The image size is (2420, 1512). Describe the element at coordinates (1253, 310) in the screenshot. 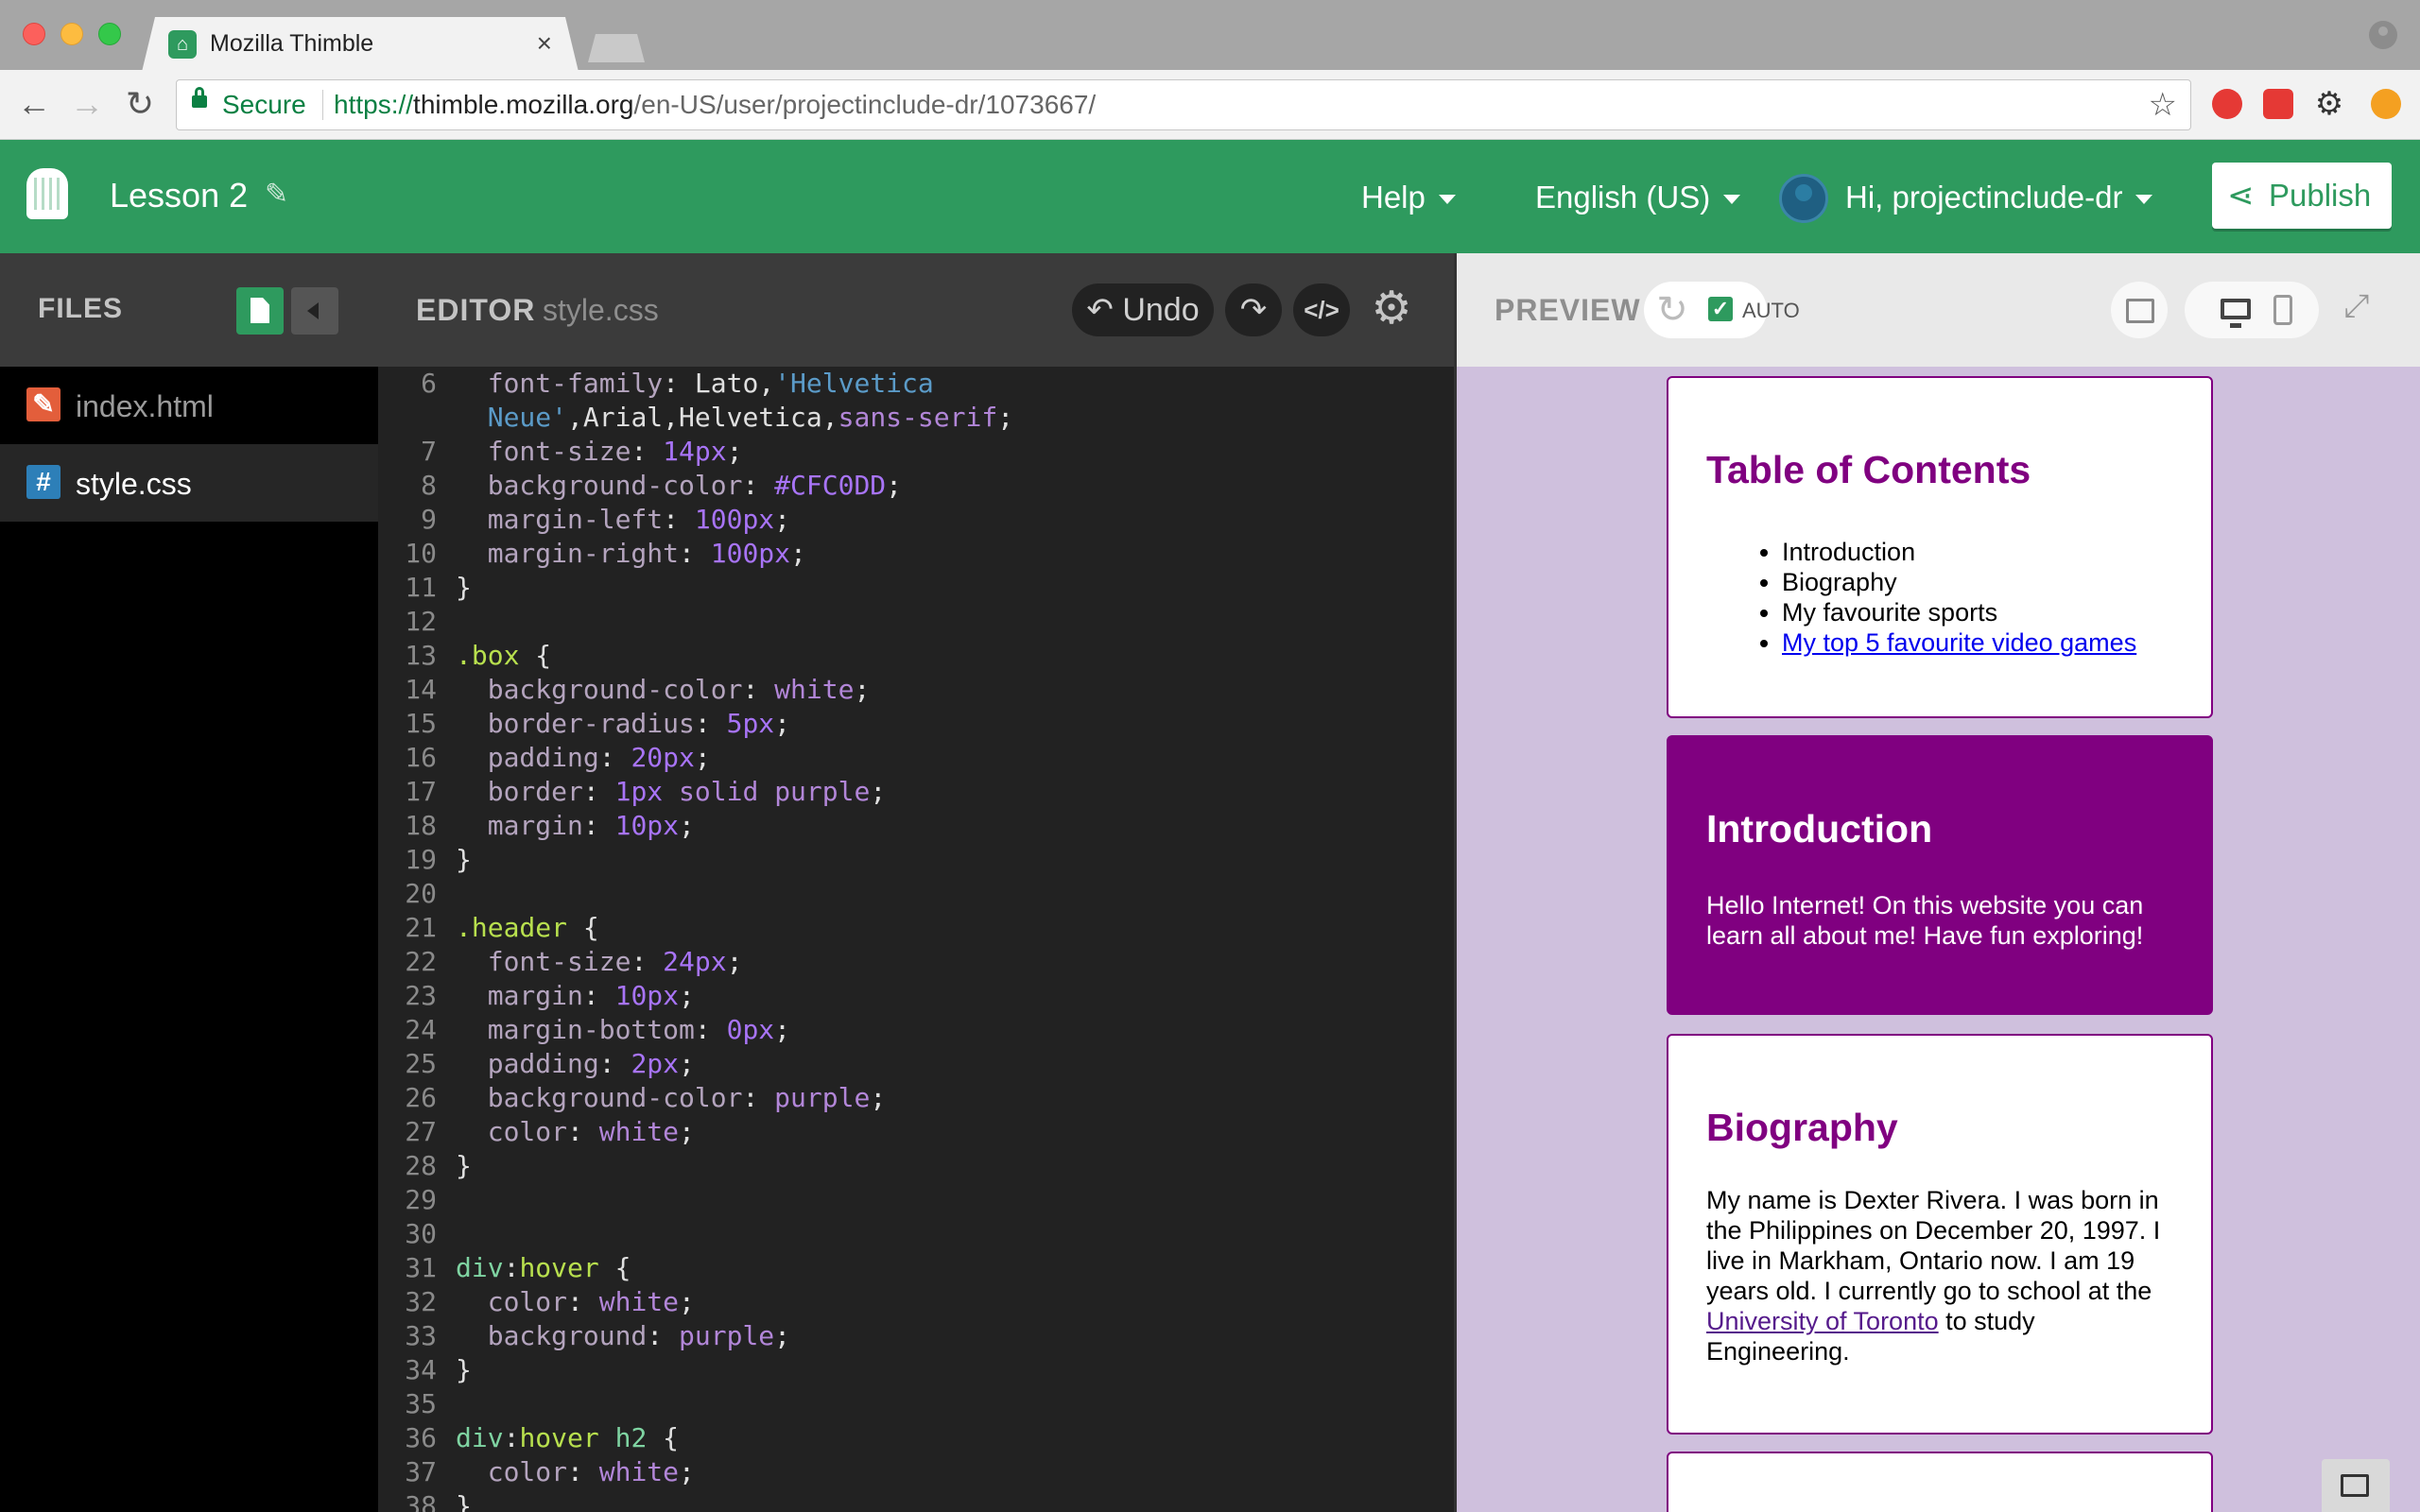

I see `redo-button: ↷` at that location.